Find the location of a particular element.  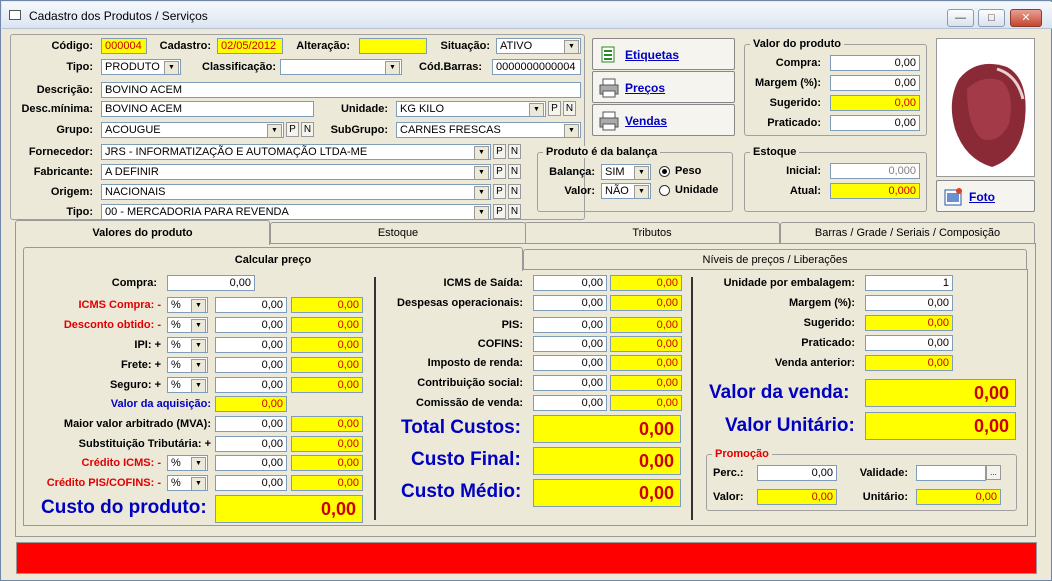

descricao-field: BOVINO ACEM is located at coordinates (341, 90).